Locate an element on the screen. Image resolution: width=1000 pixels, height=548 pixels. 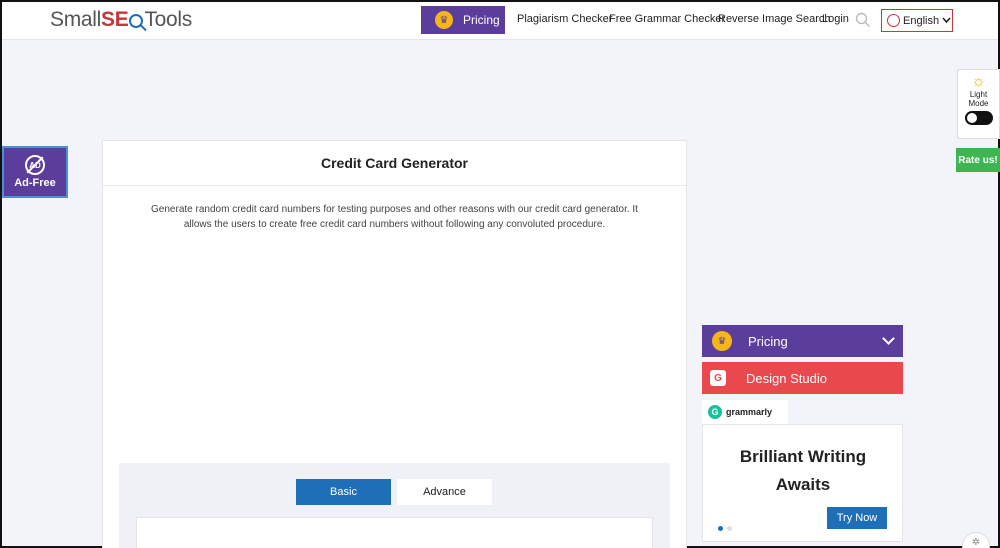
logo-text-seo: SE is located at coordinates (115, 19).